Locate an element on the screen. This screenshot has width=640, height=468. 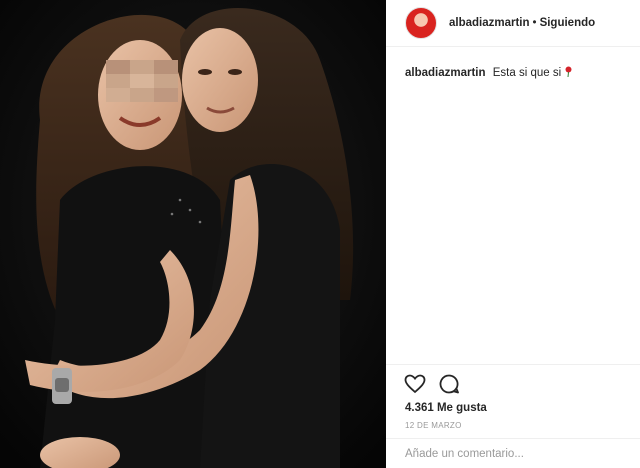
post-header: albadiazmartin • Siguiendo is located at coordinates (513, 23).